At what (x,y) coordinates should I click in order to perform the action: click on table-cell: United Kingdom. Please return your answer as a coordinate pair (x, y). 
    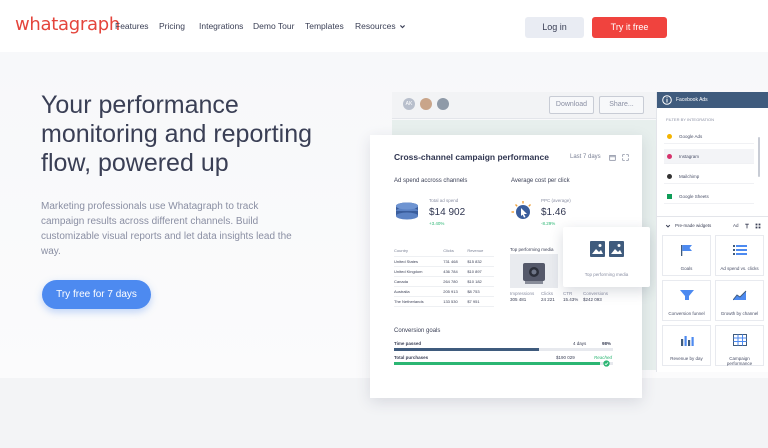
    Looking at the image, I should click on (419, 271).